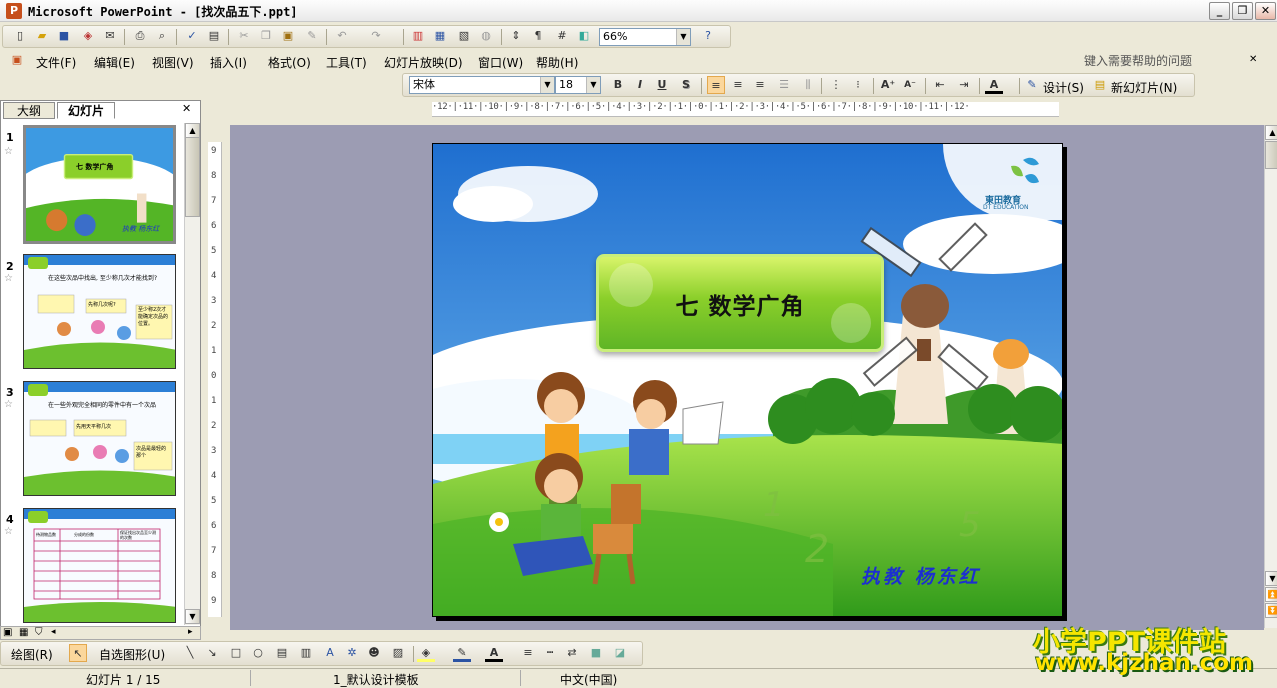 This screenshot has height=688, width=1277. I want to click on next-slide-icon: ⏬, so click(1271, 610).